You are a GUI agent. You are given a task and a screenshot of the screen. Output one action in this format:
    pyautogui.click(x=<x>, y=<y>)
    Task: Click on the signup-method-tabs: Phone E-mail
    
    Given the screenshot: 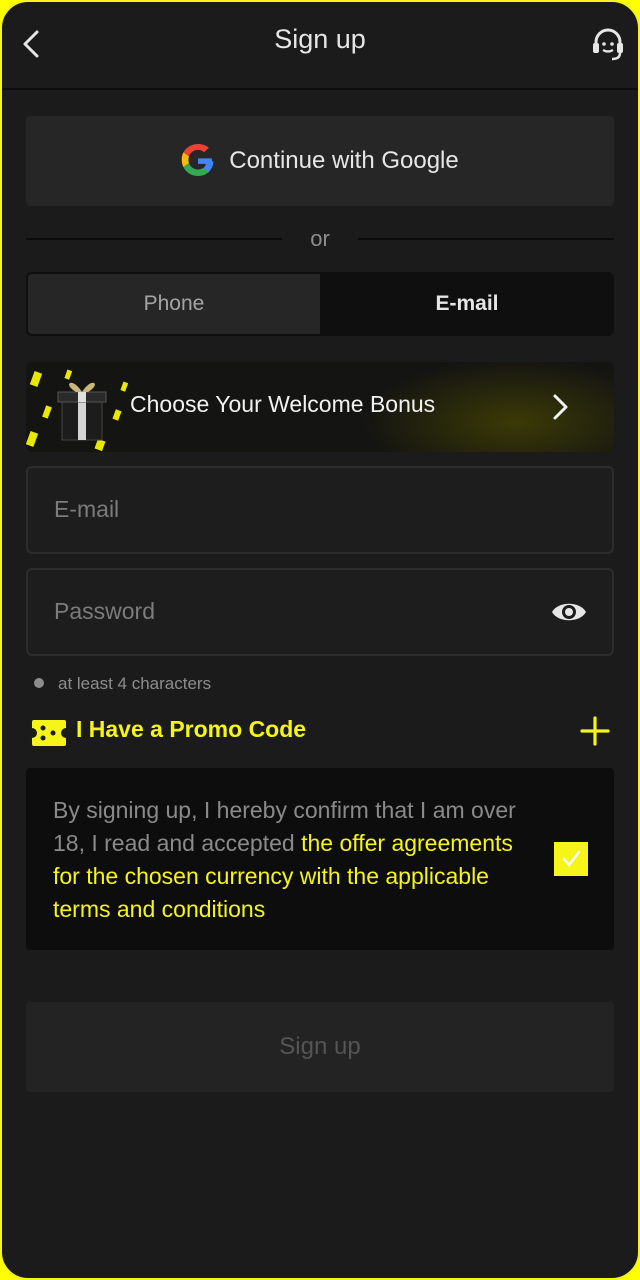 What is the action you would take?
    pyautogui.click(x=320, y=304)
    